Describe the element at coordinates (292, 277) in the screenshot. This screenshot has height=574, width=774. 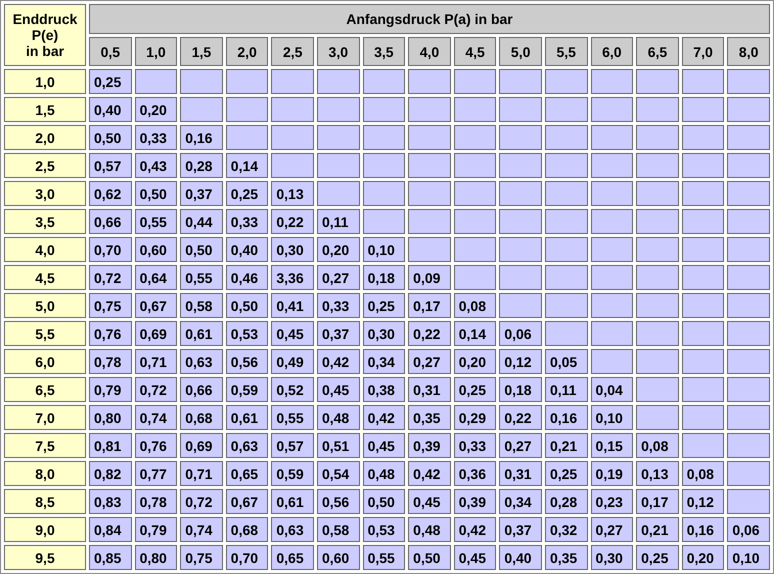
I see `table-cell: 3,36` at that location.